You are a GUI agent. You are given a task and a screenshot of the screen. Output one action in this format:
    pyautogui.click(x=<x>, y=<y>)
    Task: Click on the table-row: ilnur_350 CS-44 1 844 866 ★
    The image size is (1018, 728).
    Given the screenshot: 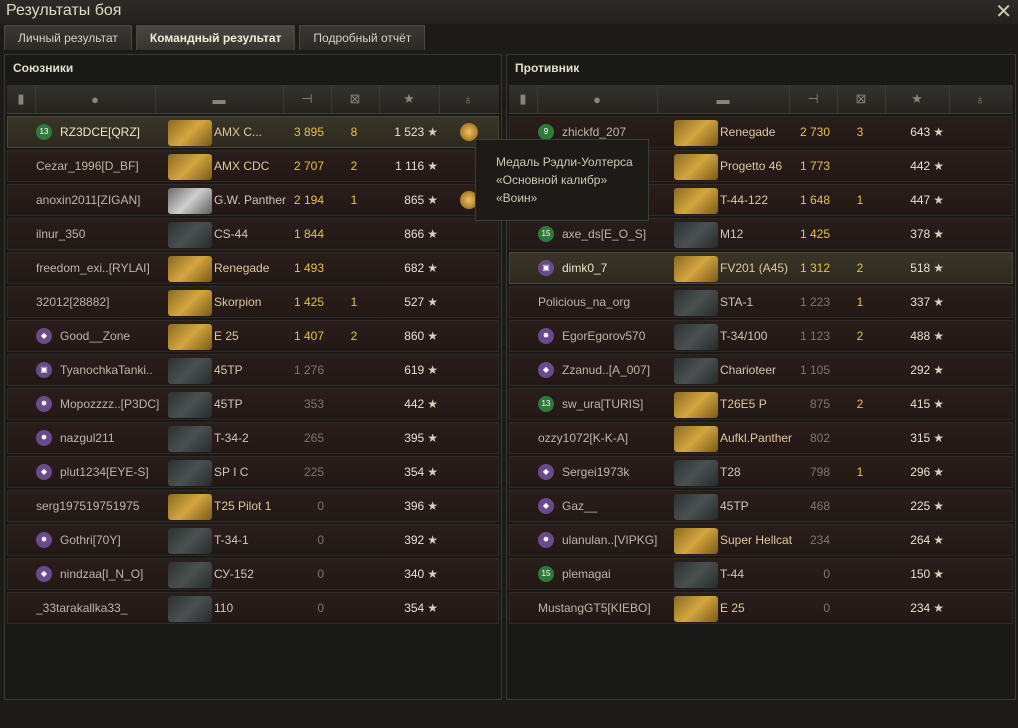 What is the action you would take?
    pyautogui.click(x=253, y=234)
    